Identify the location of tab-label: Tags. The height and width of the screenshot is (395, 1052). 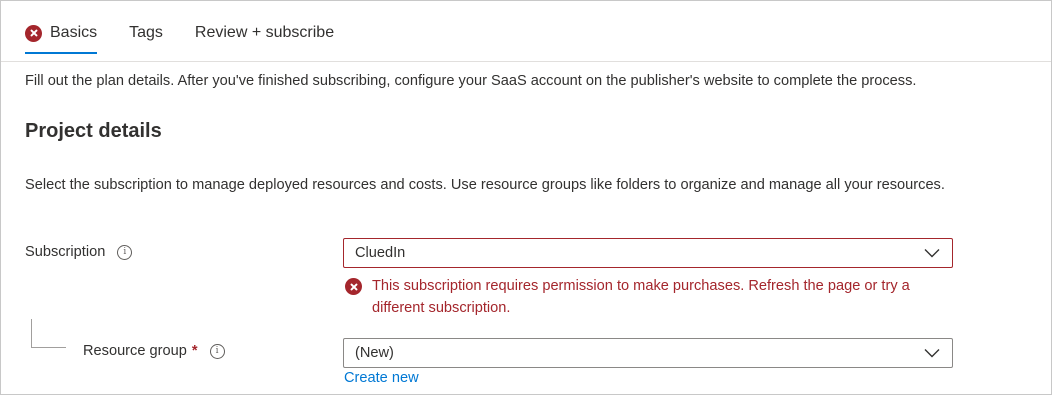
(146, 32).